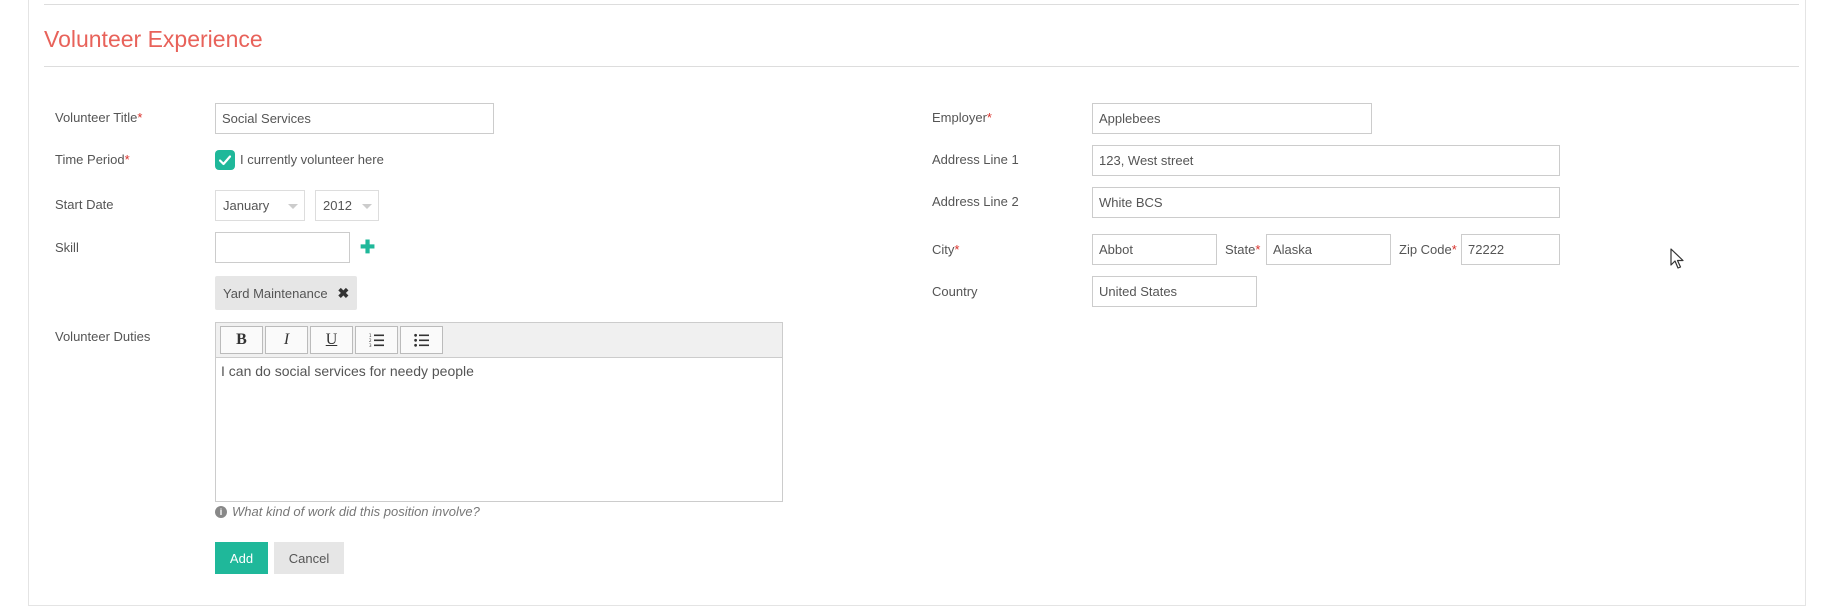 The image size is (1833, 614). Describe the element at coordinates (275, 293) in the screenshot. I see `skill-tag-label: Yard Maintenance` at that location.